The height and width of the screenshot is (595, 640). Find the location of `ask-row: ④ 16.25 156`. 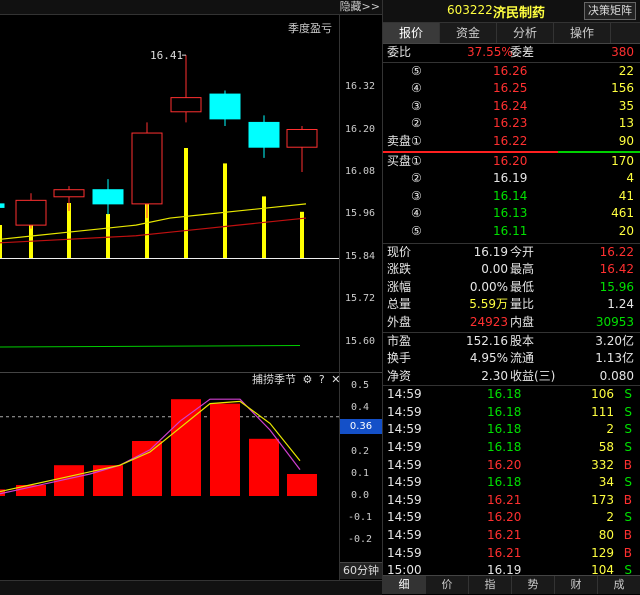

ask-row: ④ 16.25 156 is located at coordinates (511, 89).